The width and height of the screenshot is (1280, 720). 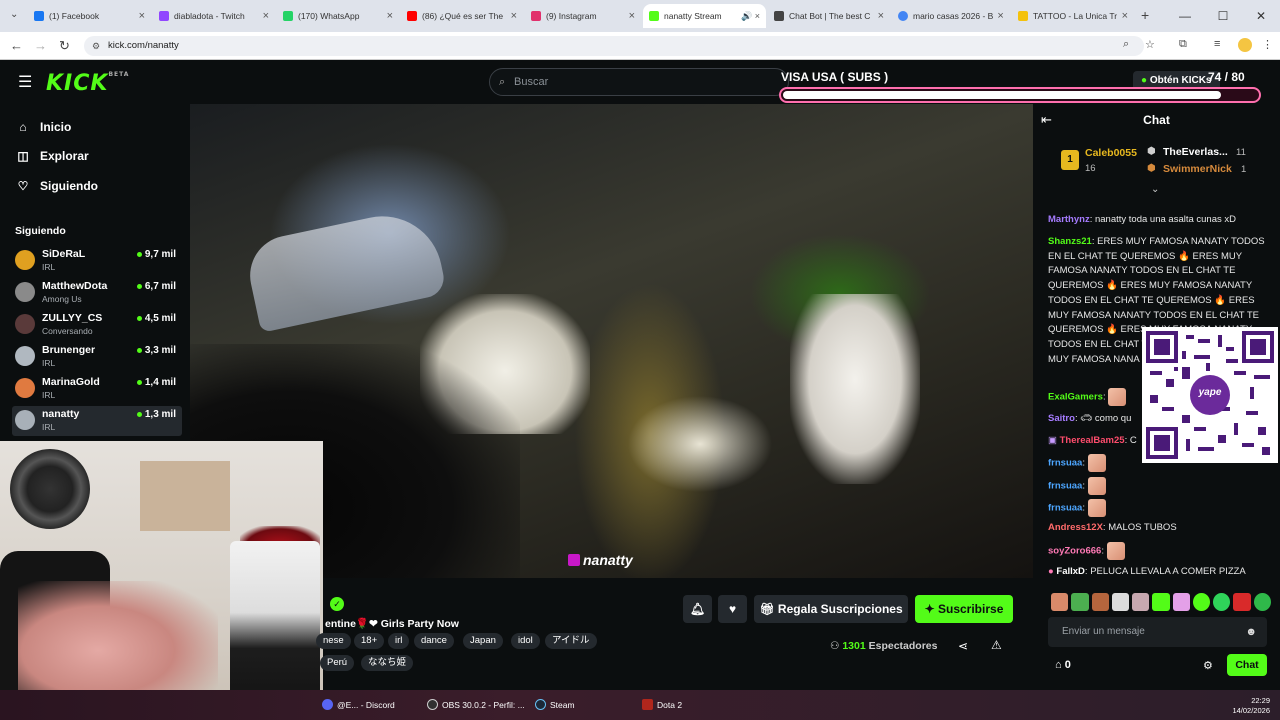 I want to click on following-section-title: Siguiendo, so click(x=40, y=231).